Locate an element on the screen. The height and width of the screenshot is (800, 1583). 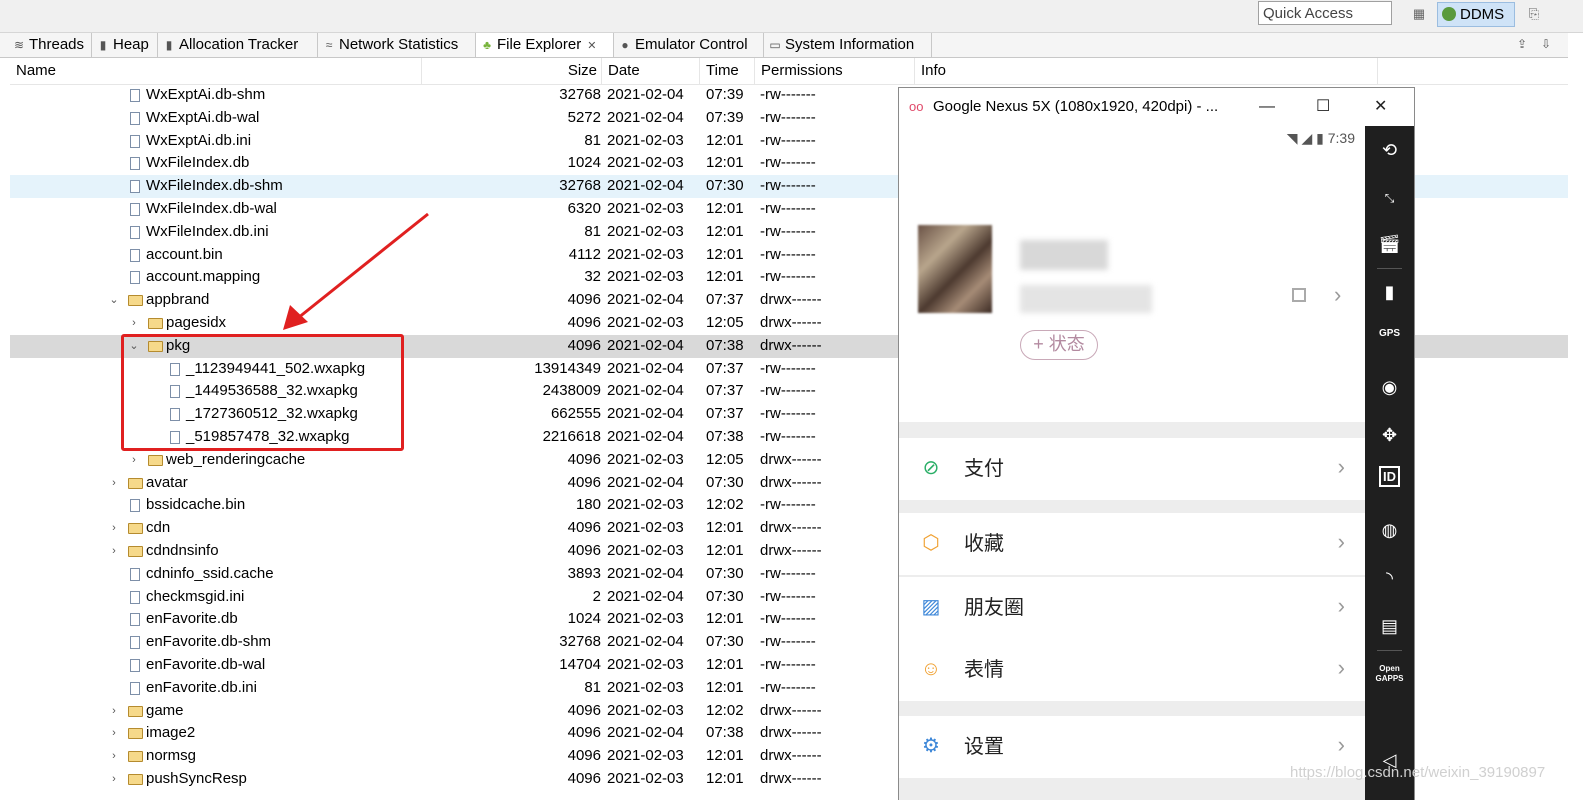
menu-item-pay: ⊘ 支付 › is located at coordinates (1132, 469).